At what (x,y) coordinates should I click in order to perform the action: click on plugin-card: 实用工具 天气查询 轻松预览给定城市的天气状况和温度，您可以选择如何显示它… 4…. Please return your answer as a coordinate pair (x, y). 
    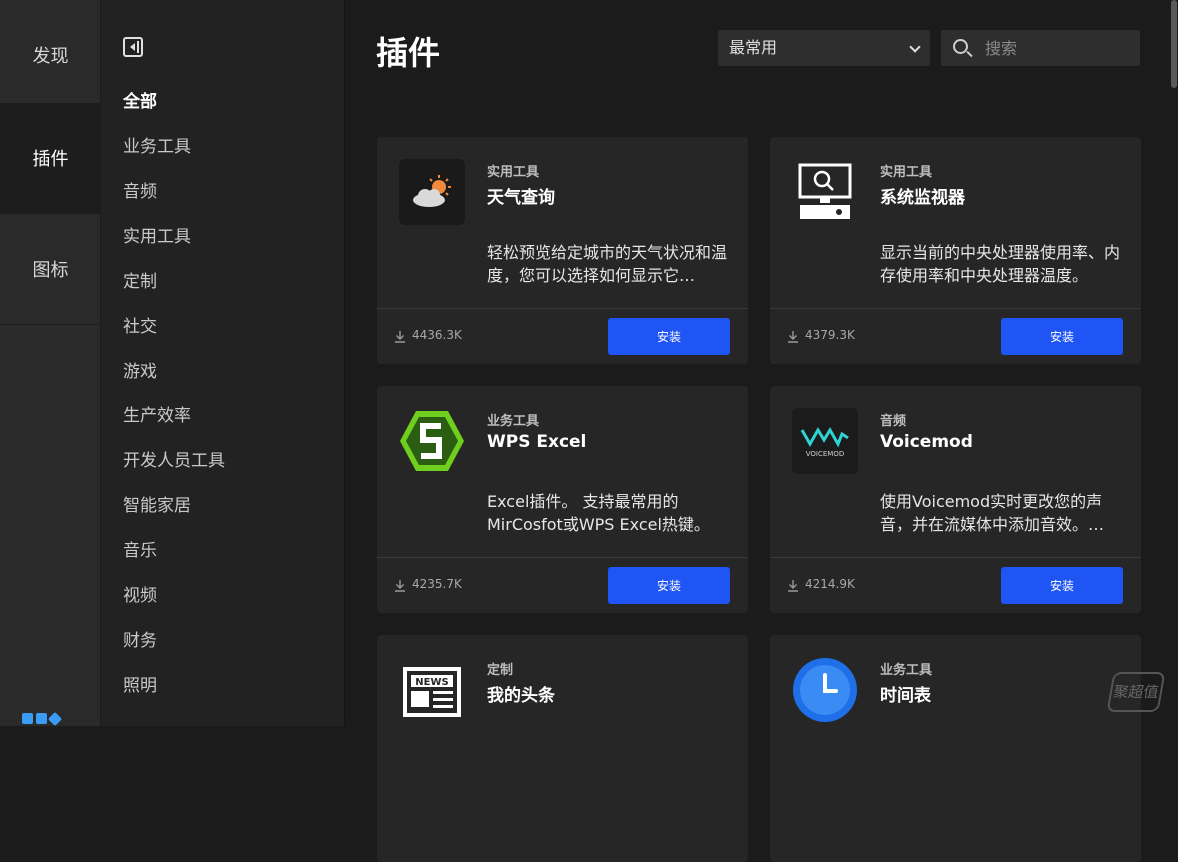
    Looking at the image, I should click on (562, 250).